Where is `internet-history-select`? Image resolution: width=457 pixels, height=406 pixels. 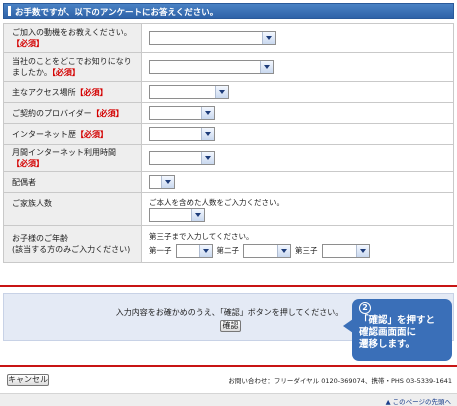
internet-history-select is located at coordinates (182, 134).